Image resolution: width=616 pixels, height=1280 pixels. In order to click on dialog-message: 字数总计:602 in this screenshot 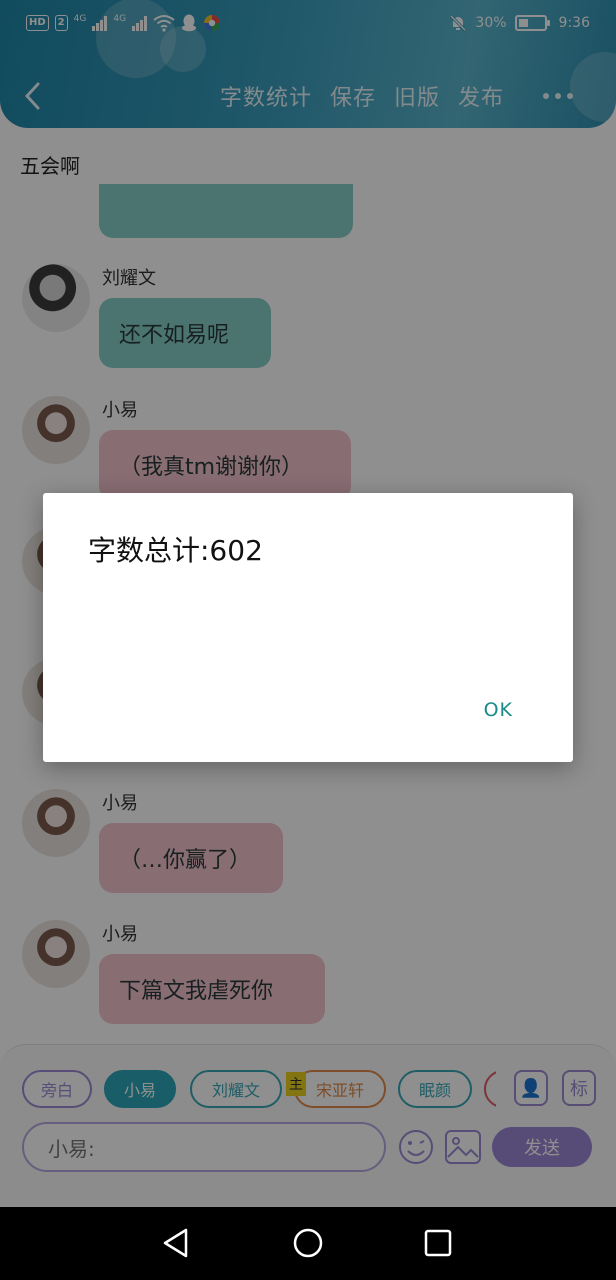, I will do `click(175, 550)`.